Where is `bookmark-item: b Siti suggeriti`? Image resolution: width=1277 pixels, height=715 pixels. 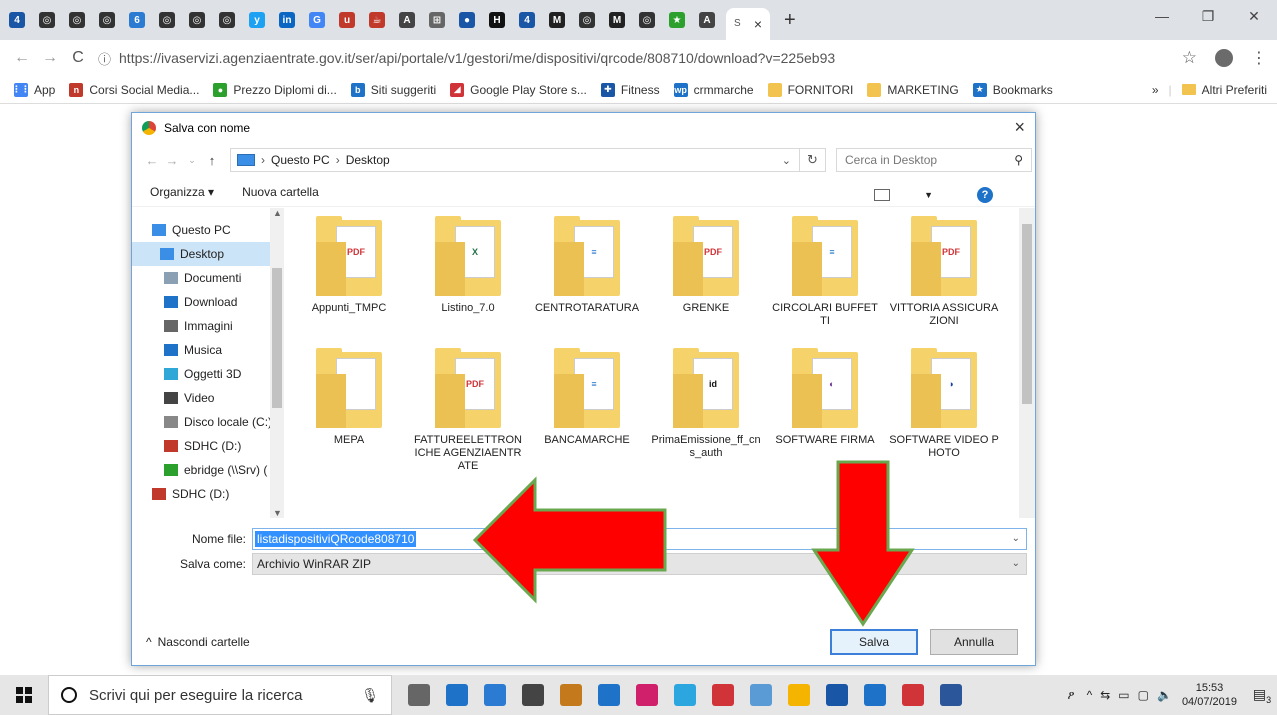
bookmark-item: b Siti suggeriti is located at coordinates (393, 89).